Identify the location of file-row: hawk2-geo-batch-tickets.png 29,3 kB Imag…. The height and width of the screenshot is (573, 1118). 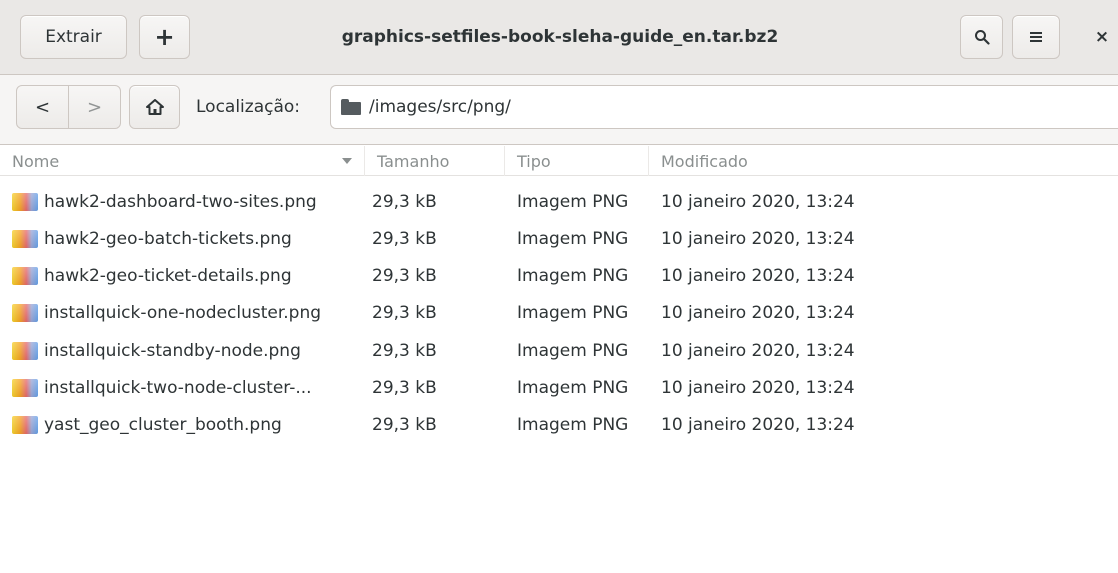
(559, 238).